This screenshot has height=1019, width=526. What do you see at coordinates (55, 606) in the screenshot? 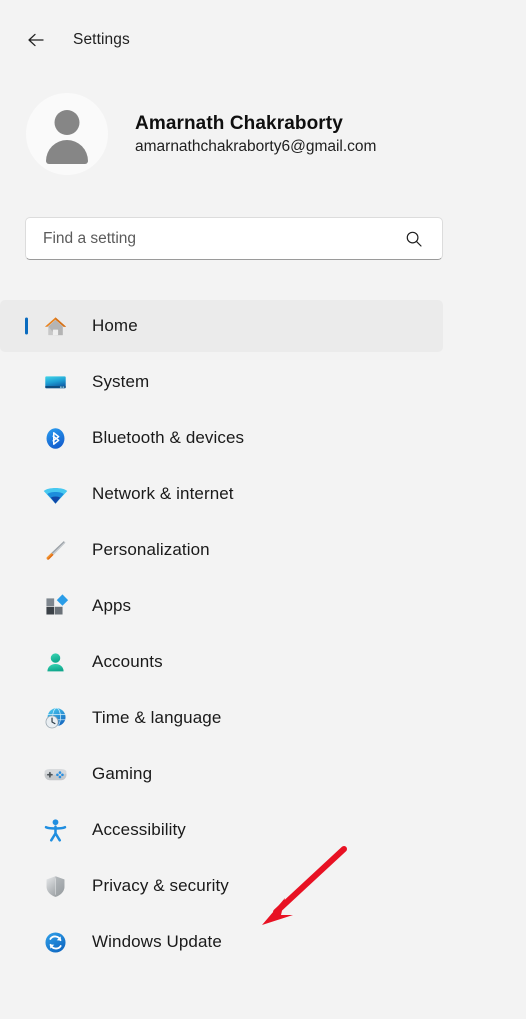
I see `apps-blocks-icon` at bounding box center [55, 606].